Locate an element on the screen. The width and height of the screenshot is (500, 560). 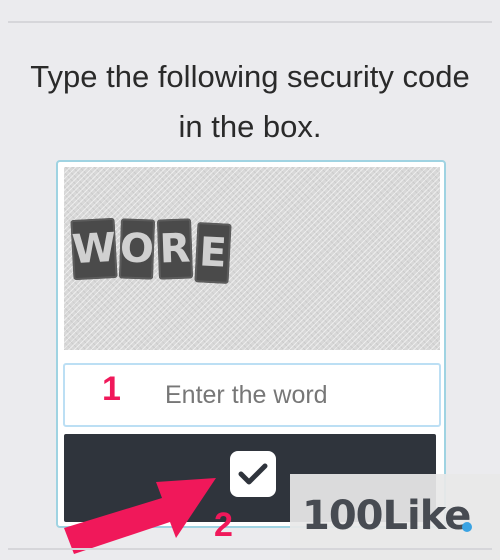
captcha-letters: W O R E is located at coordinates (152, 250).